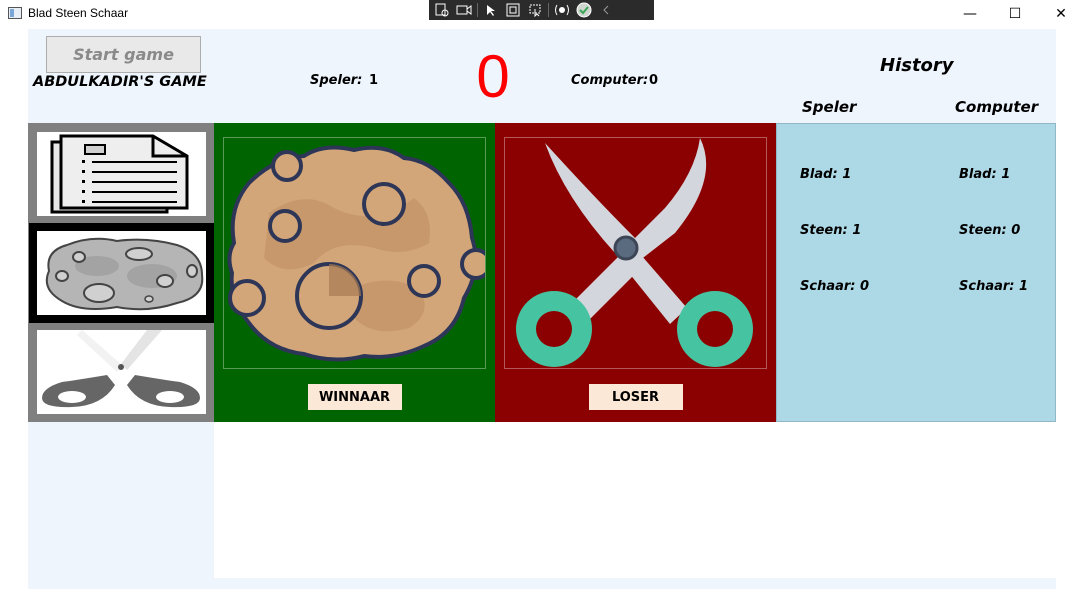 The width and height of the screenshot is (1081, 589). Describe the element at coordinates (654, 80) in the screenshot. I see `computer-score-value: 0` at that location.